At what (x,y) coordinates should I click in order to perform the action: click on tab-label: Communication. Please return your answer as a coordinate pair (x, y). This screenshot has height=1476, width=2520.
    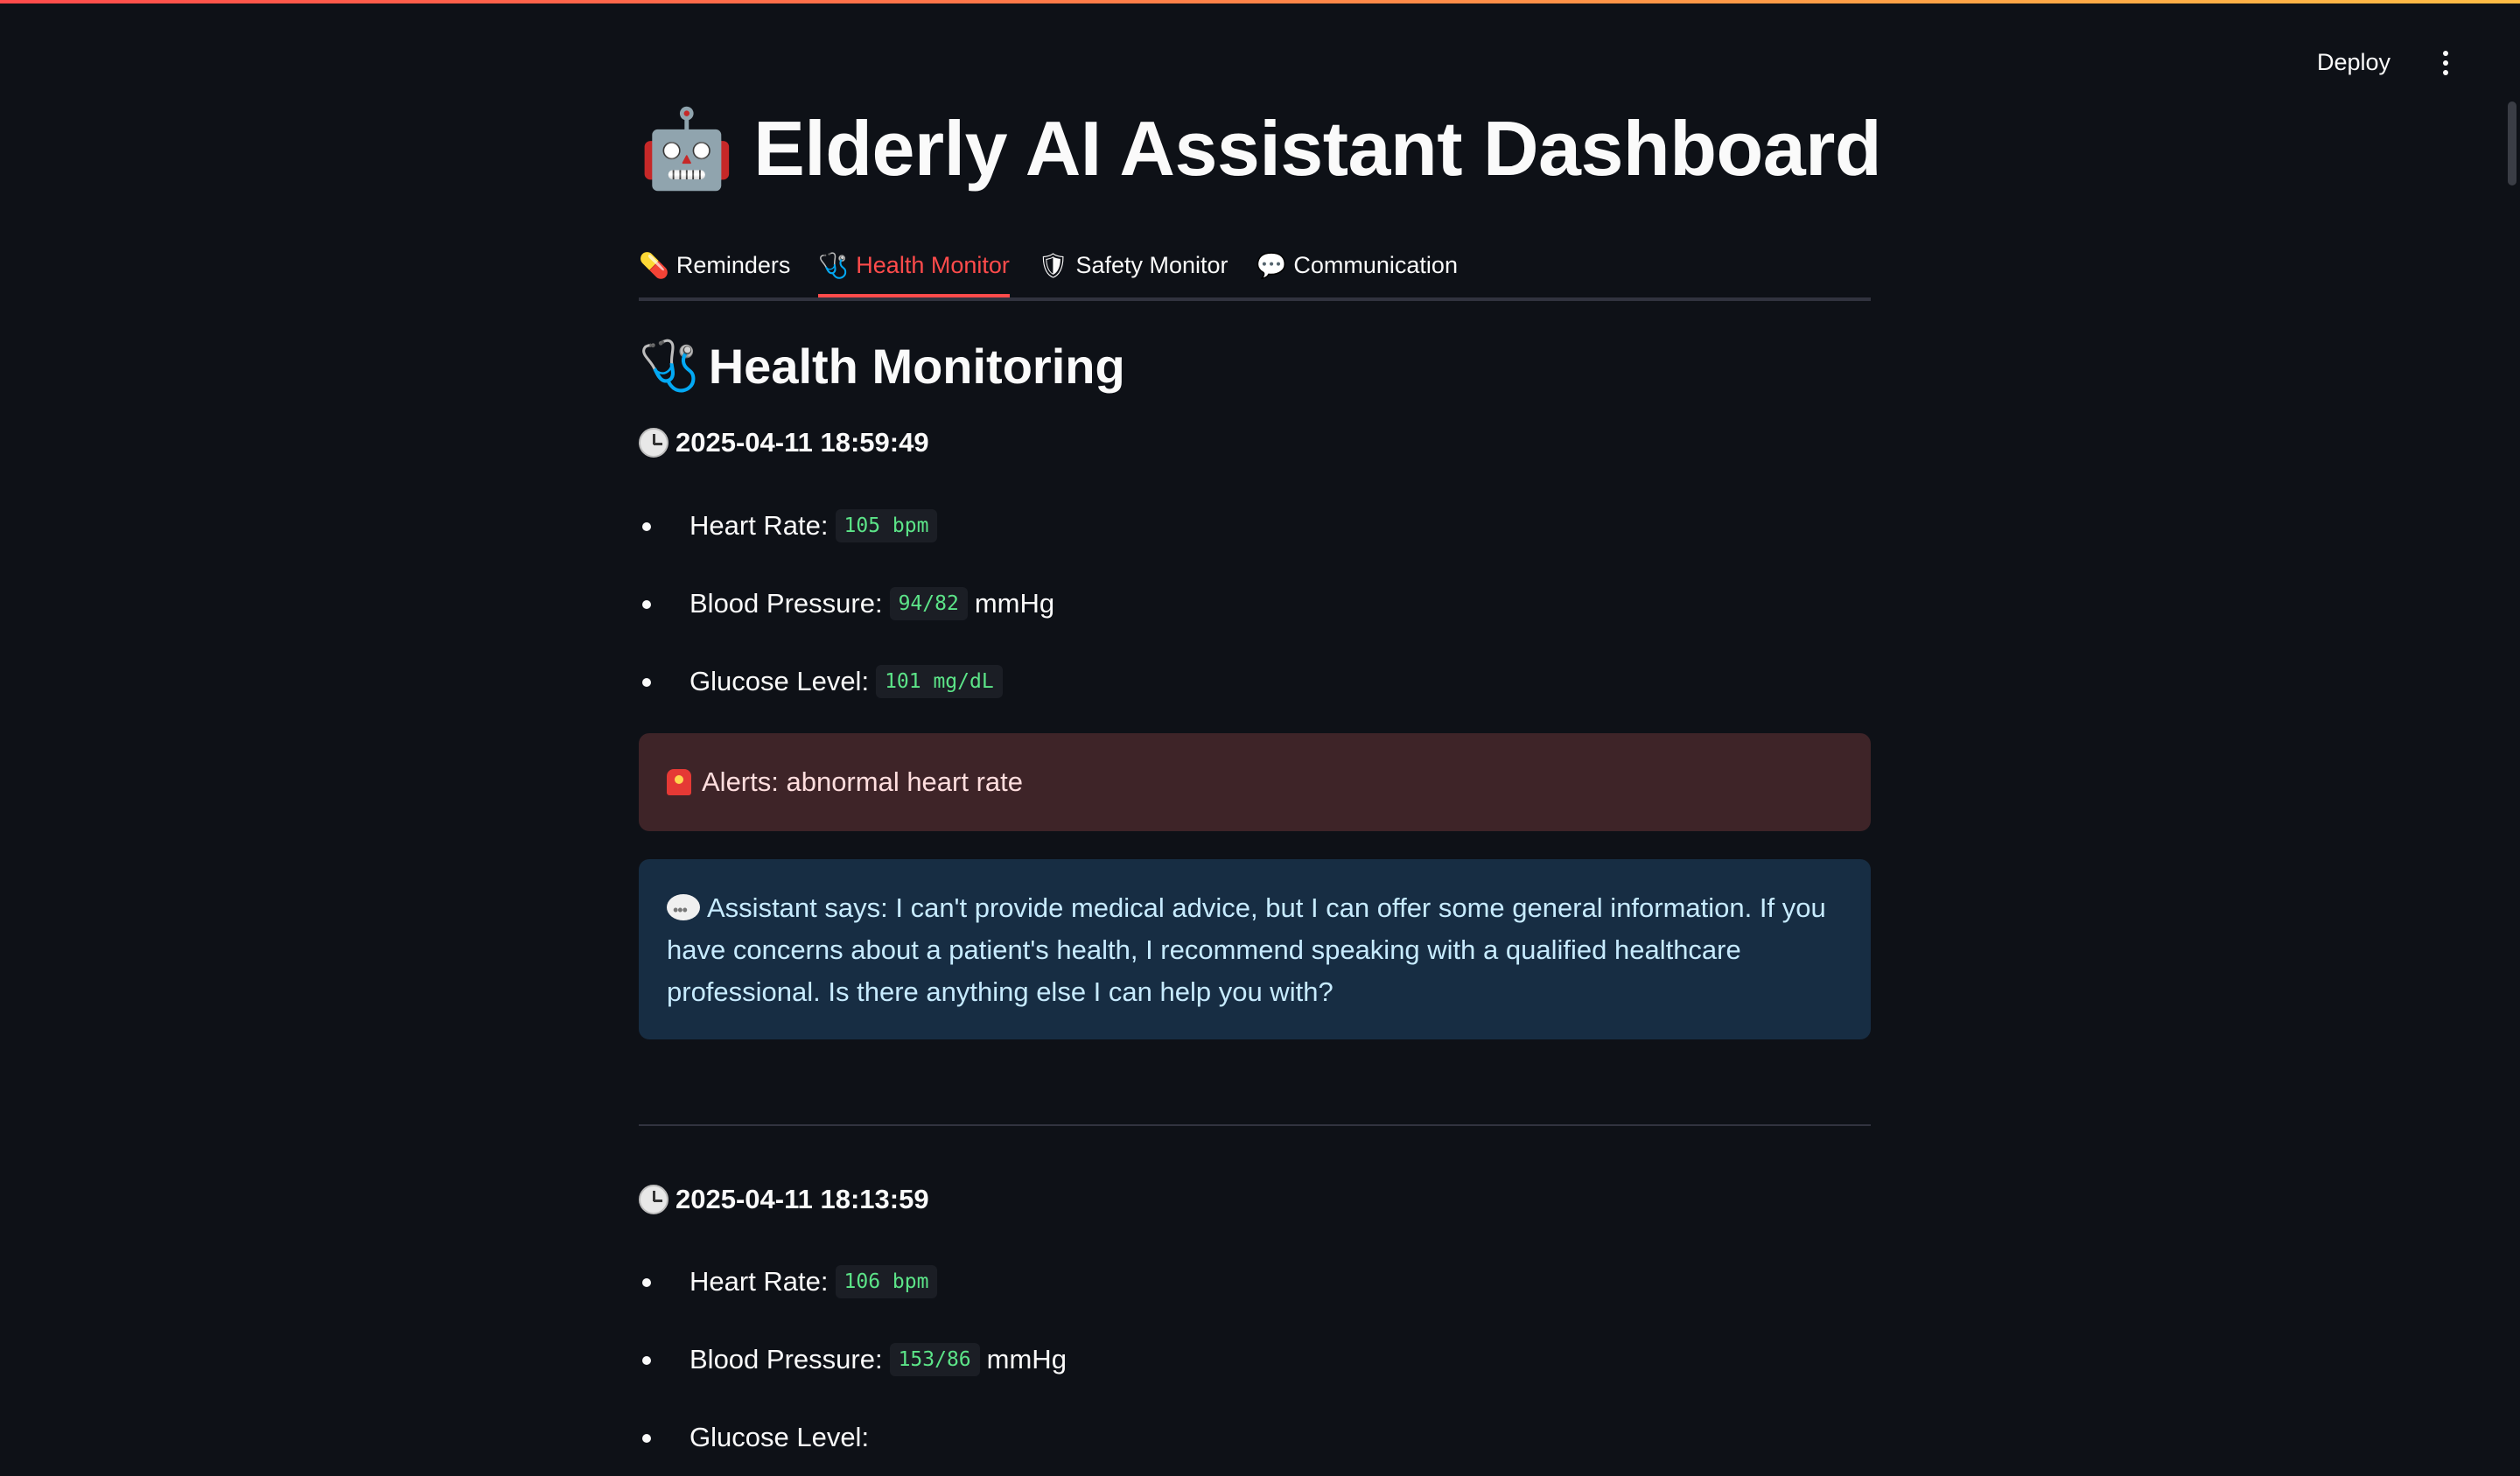
    Looking at the image, I should click on (1375, 264).